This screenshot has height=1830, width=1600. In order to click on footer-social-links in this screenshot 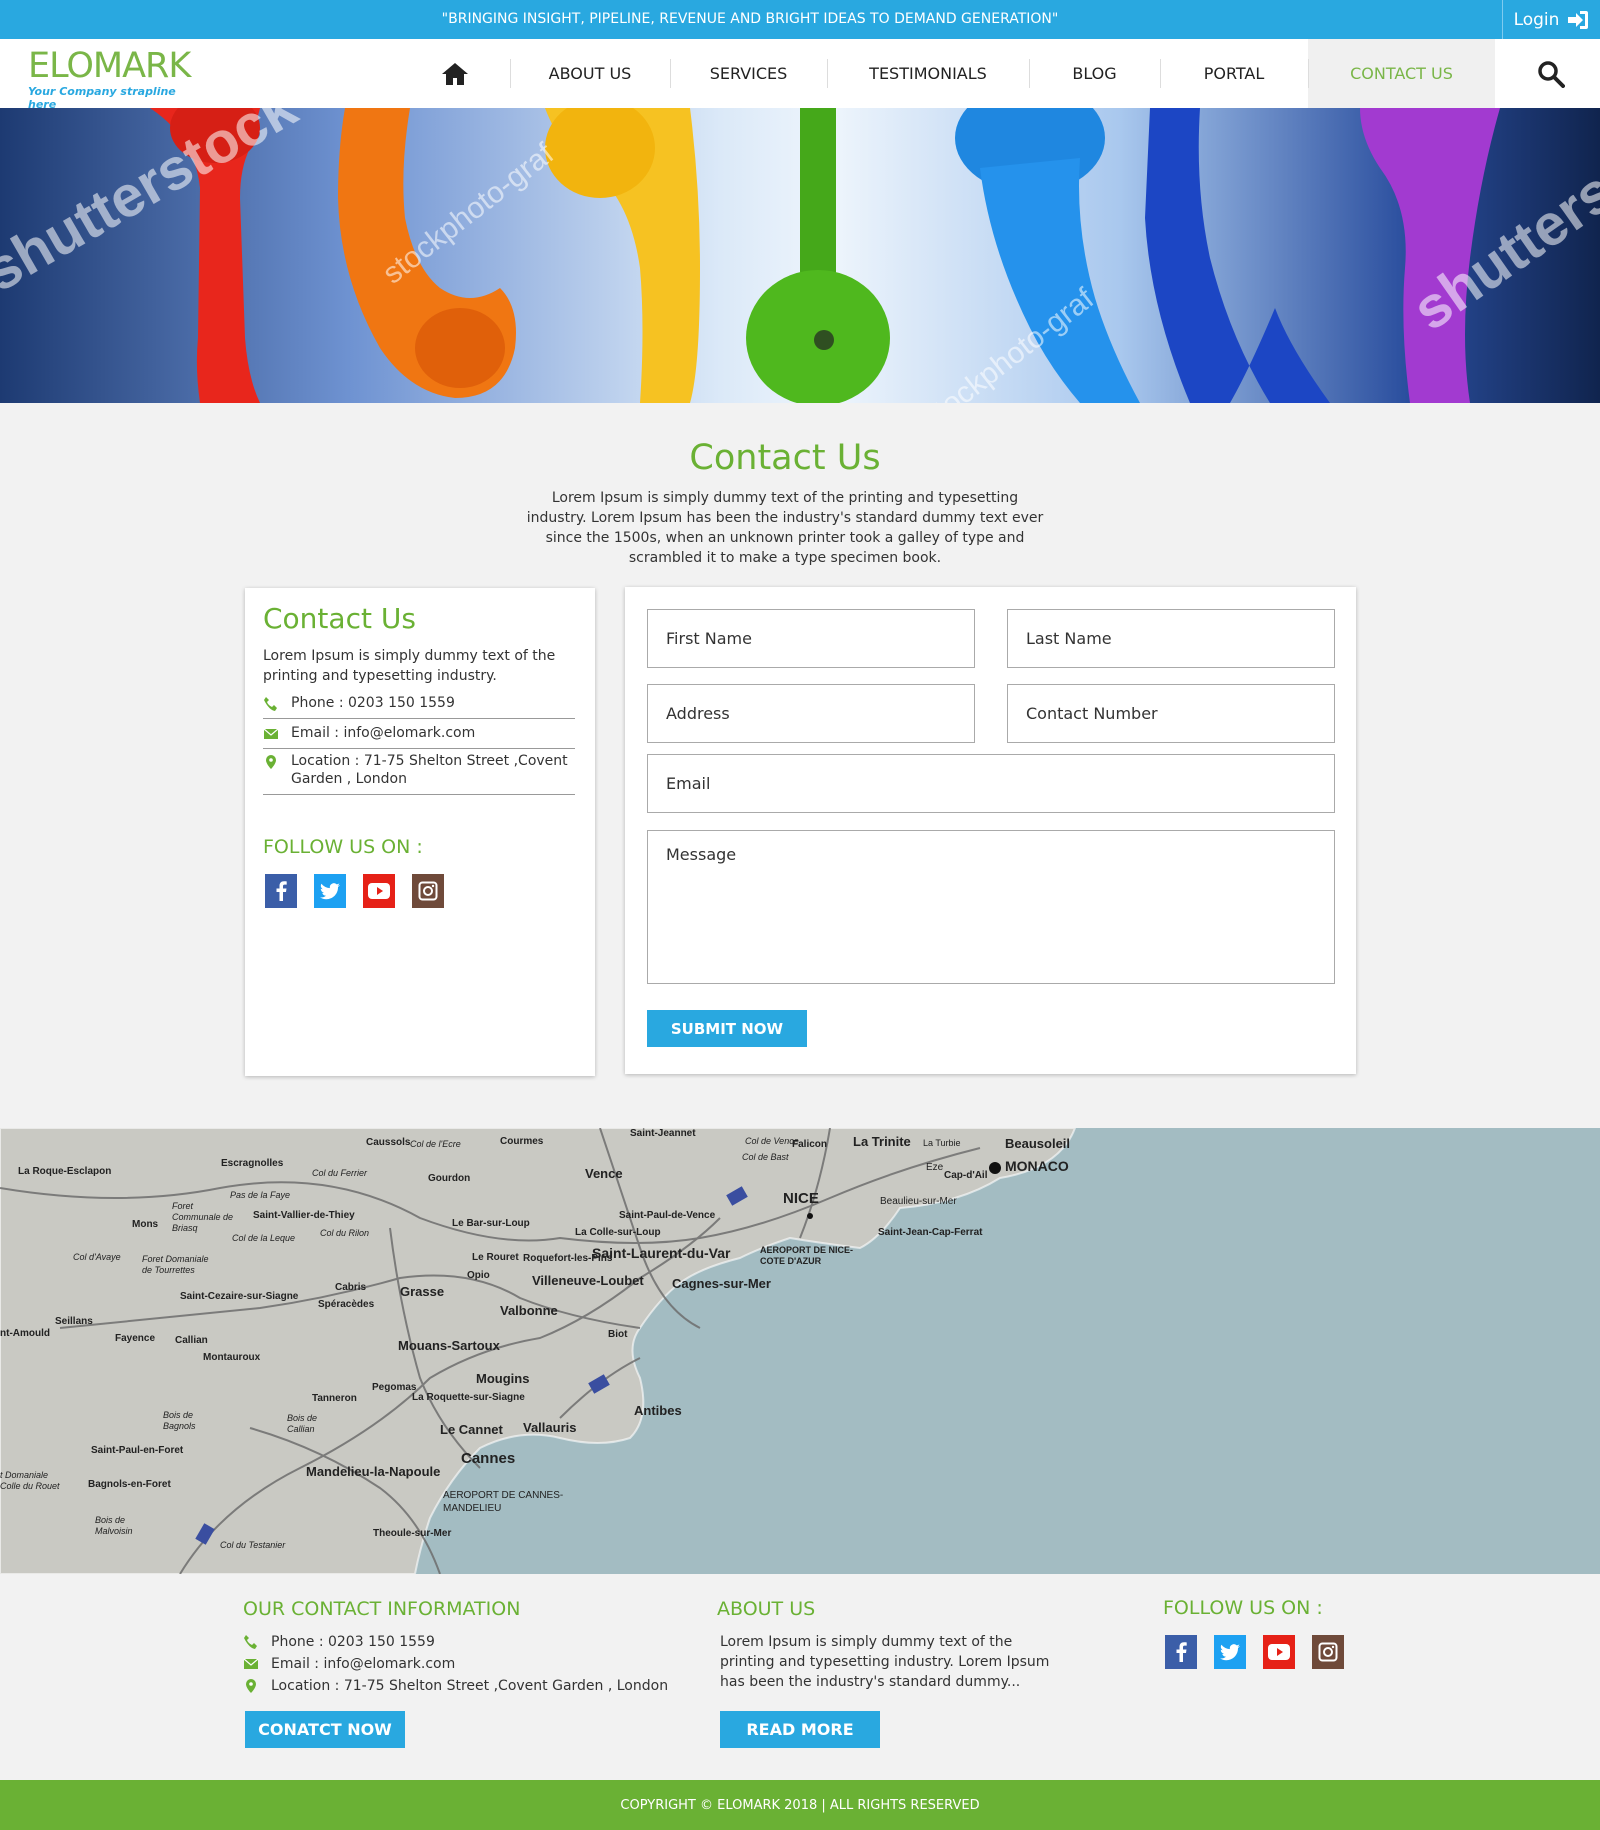, I will do `click(1254, 1652)`.